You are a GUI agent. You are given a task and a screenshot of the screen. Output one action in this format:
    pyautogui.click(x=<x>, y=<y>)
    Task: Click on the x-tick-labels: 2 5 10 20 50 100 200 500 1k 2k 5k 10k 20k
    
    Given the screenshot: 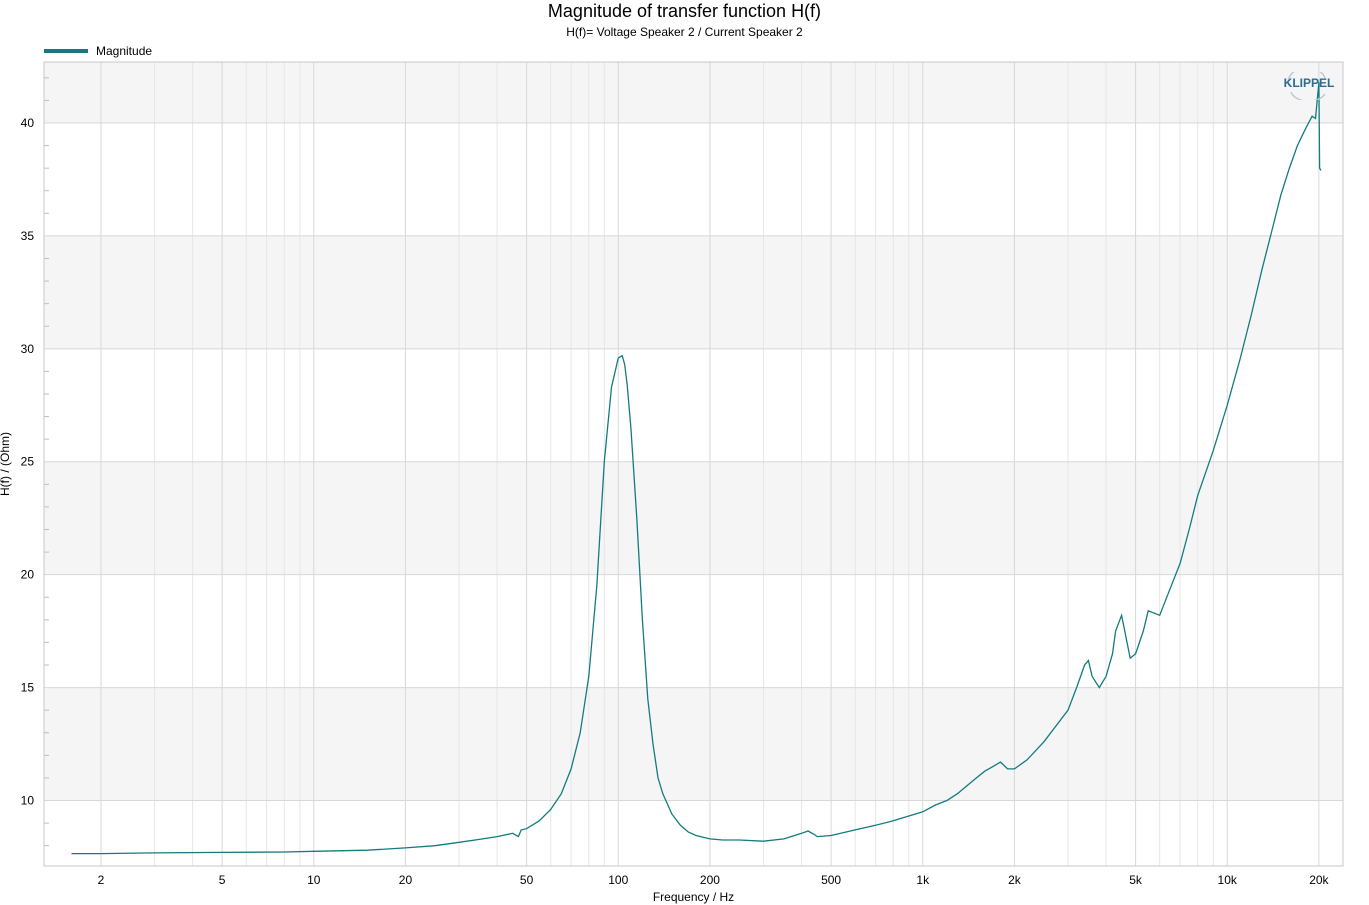 What is the action you would take?
    pyautogui.click(x=714, y=880)
    